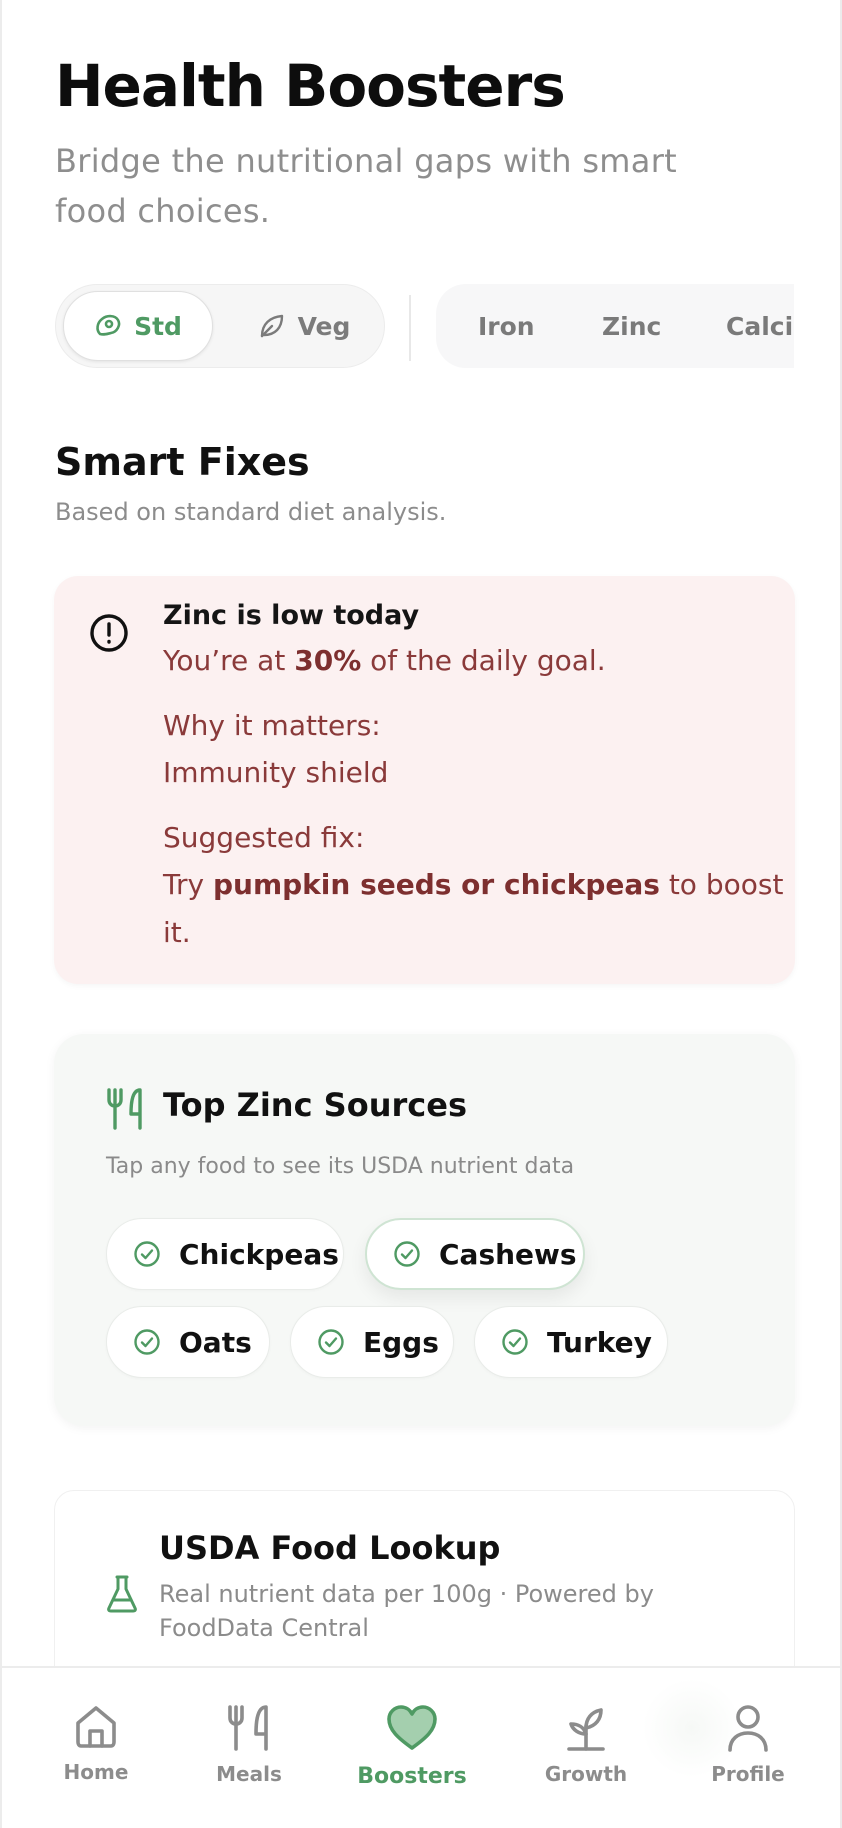 The image size is (842, 1828). What do you see at coordinates (401, 1342) in the screenshot?
I see `food-chip-label: Eggs` at bounding box center [401, 1342].